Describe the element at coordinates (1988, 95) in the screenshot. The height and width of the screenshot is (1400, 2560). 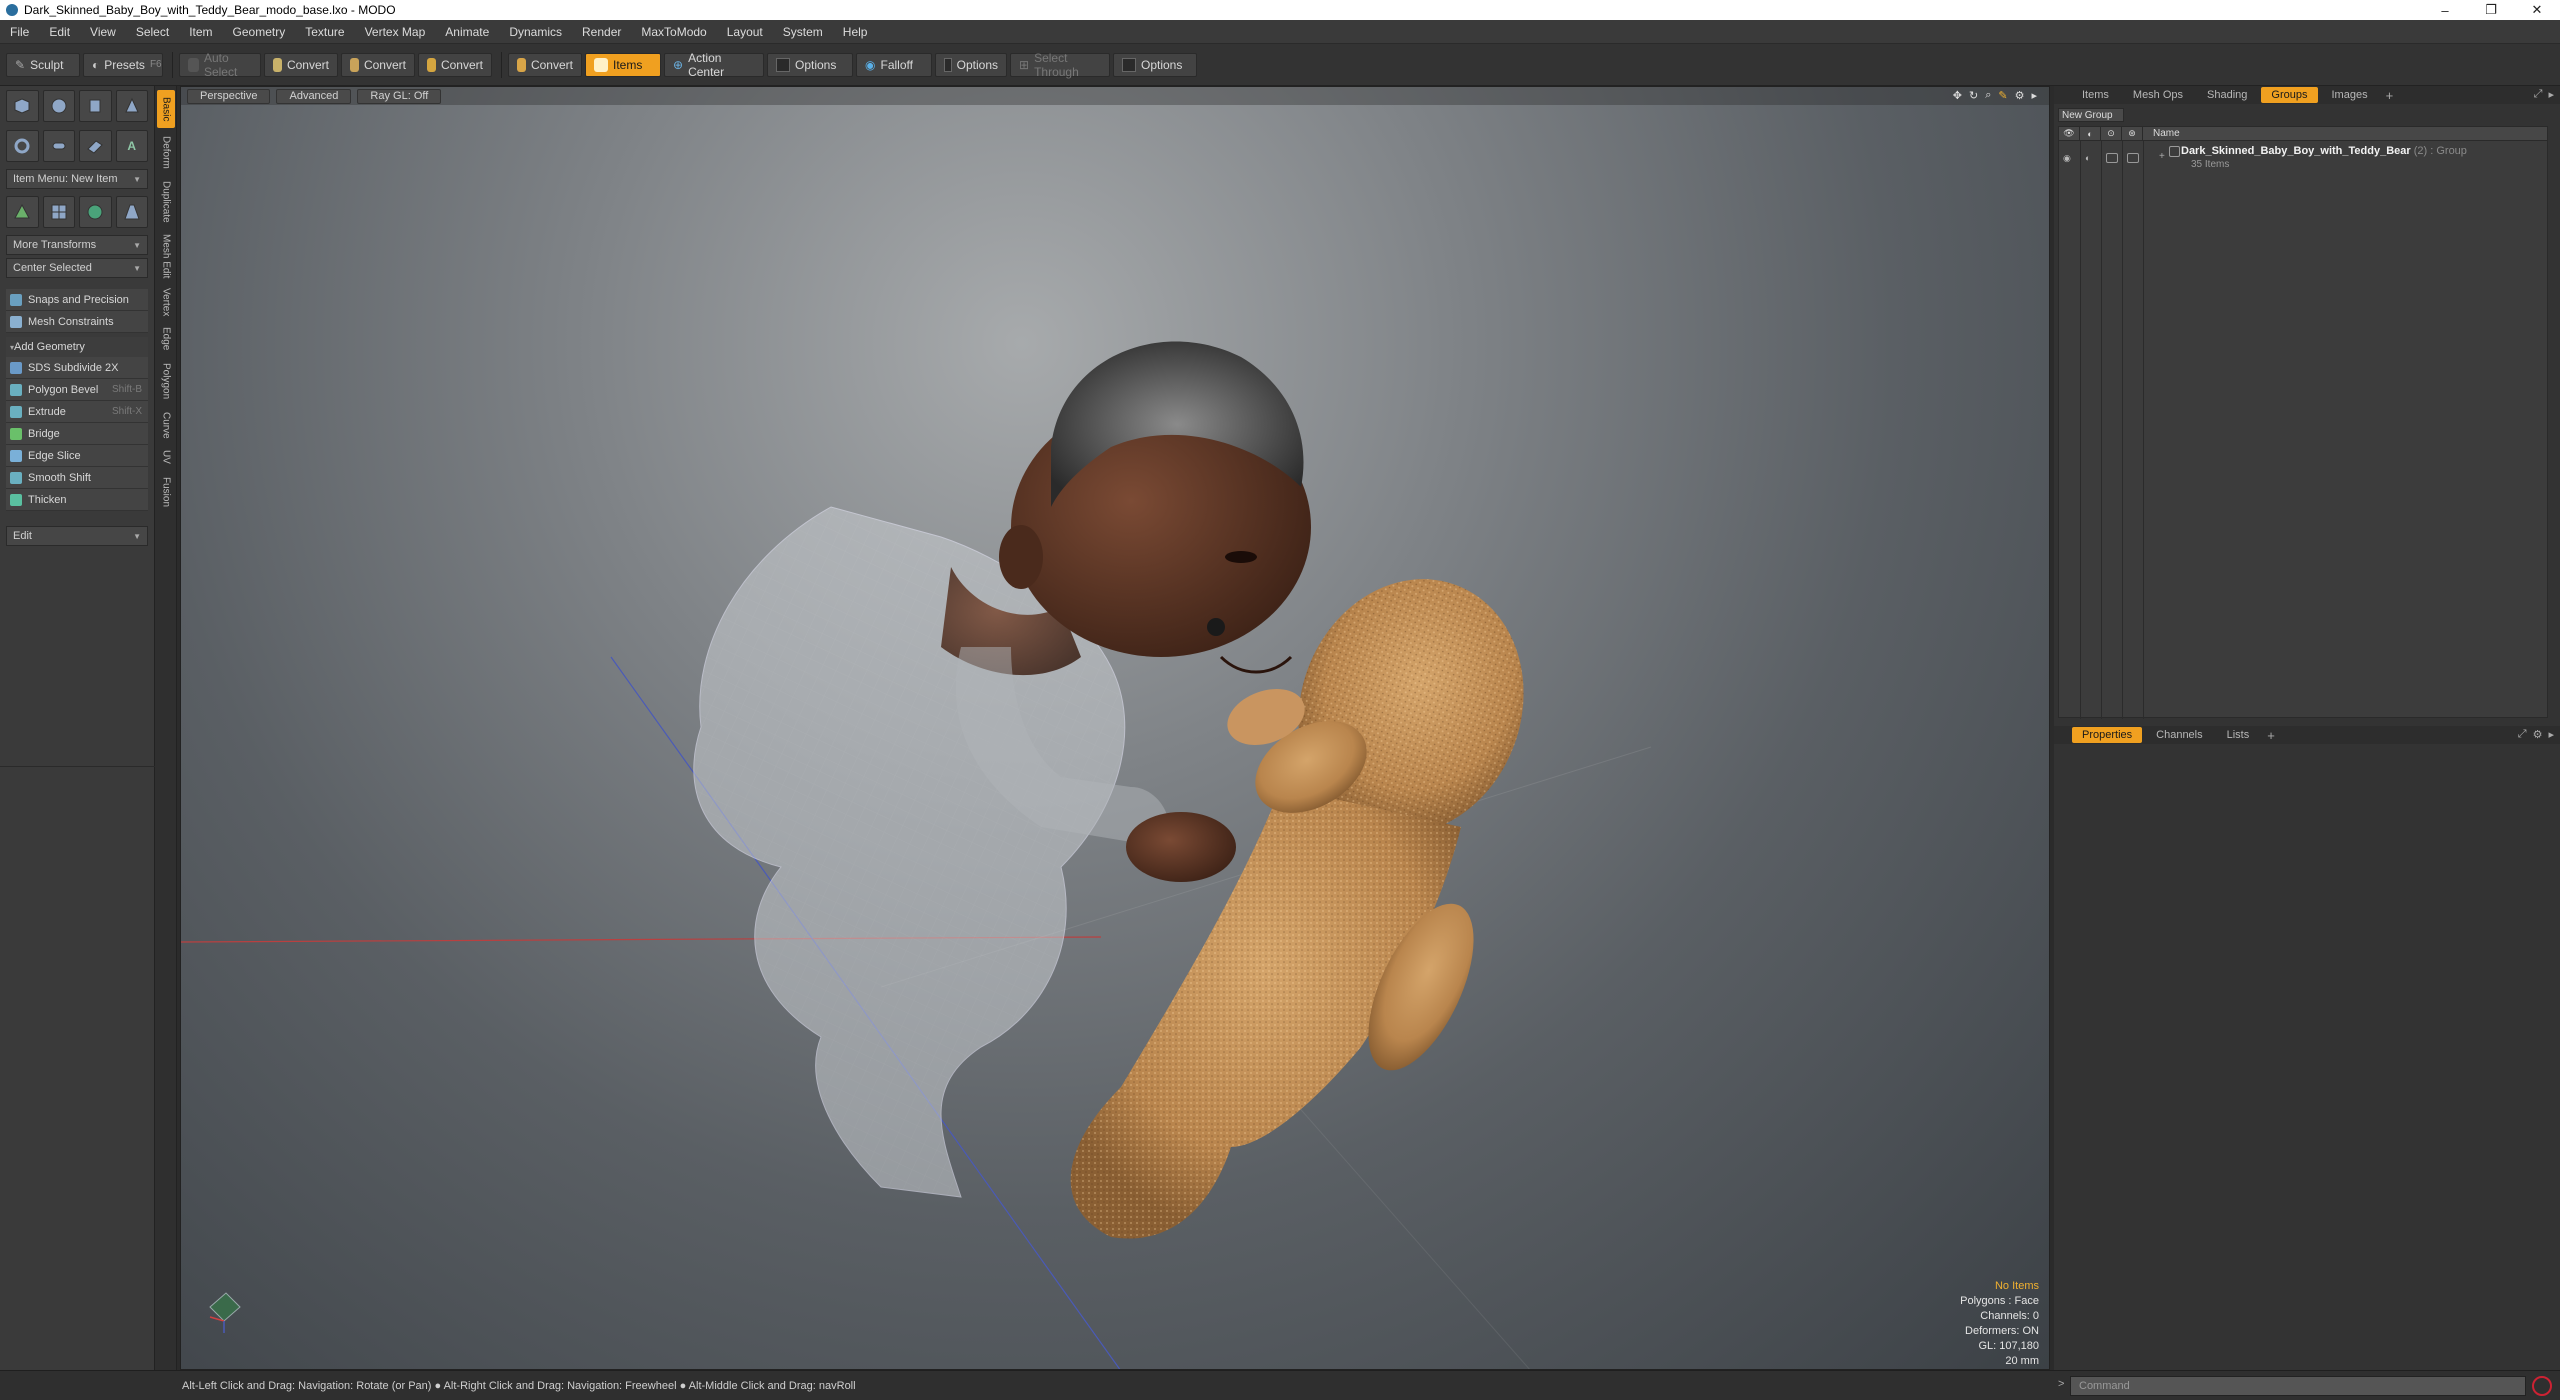
I see `zoom-view-icon: ⌕` at that location.